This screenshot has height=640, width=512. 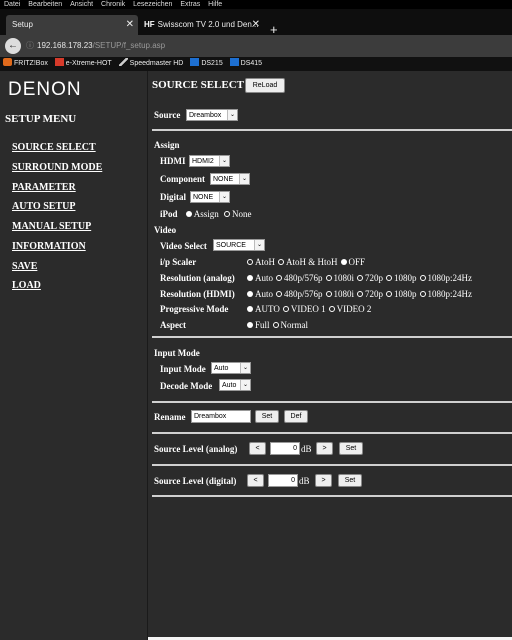 What do you see at coordinates (44, 187) in the screenshot?
I see `sidebar-item-parameter: PARAMETER` at bounding box center [44, 187].